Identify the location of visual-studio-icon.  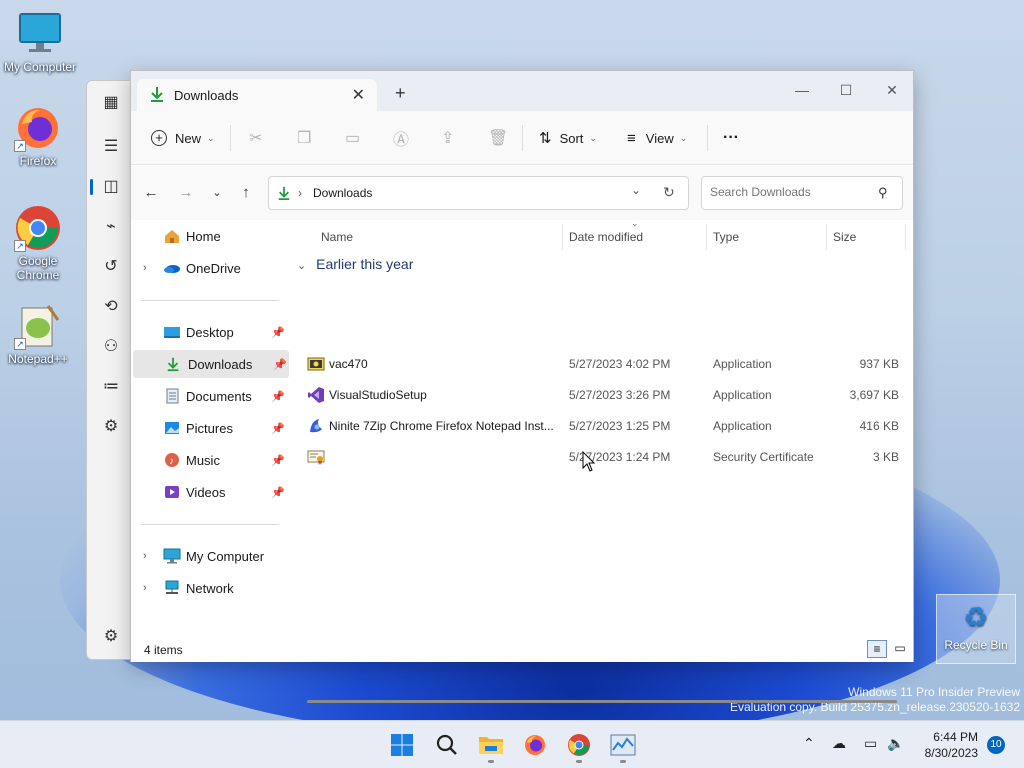
(316, 395).